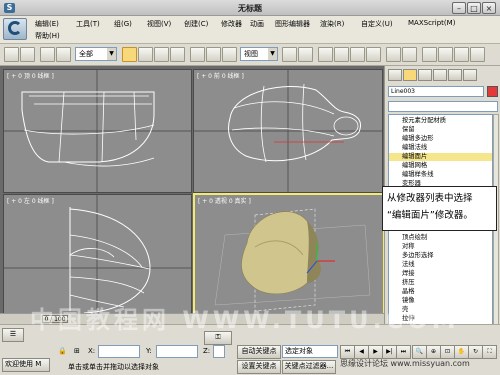  I want to click on maximize-button: □, so click(474, 8).